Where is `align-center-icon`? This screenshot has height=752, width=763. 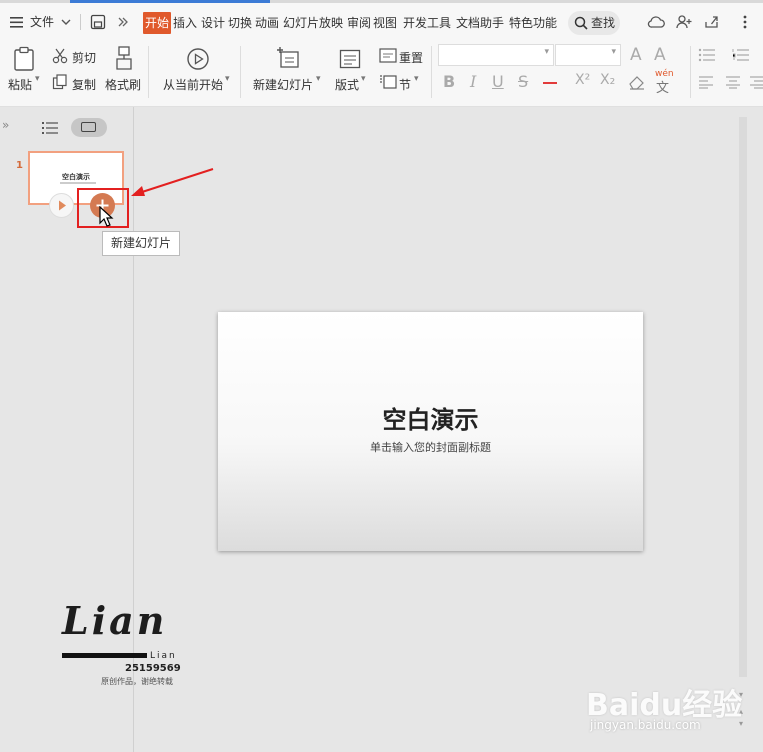
align-center-icon is located at coordinates (733, 83).